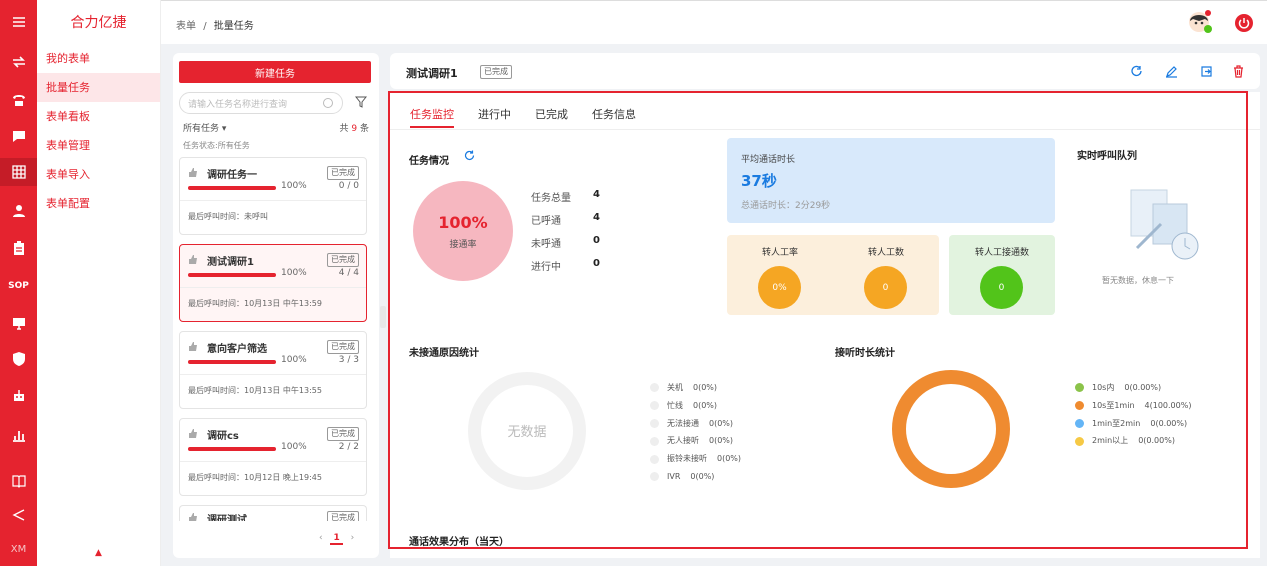  What do you see at coordinates (885, 287) in the screenshot?
I see `transfer-count-value: 0` at bounding box center [885, 287].